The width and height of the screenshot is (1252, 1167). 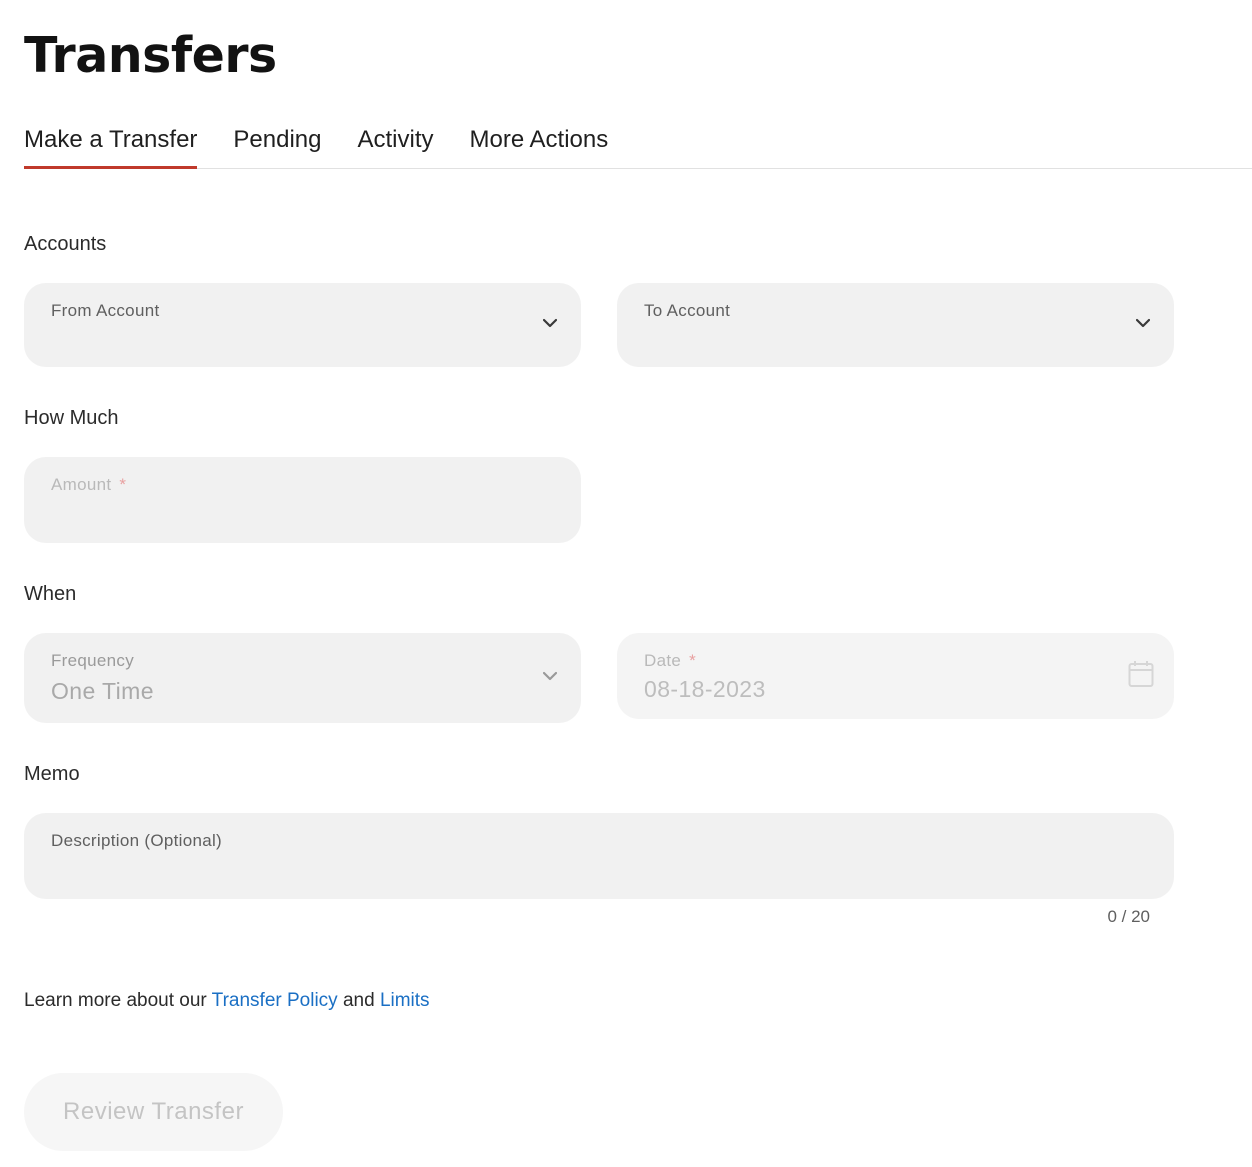 What do you see at coordinates (895, 325) in the screenshot?
I see `to-account-select: To Account` at bounding box center [895, 325].